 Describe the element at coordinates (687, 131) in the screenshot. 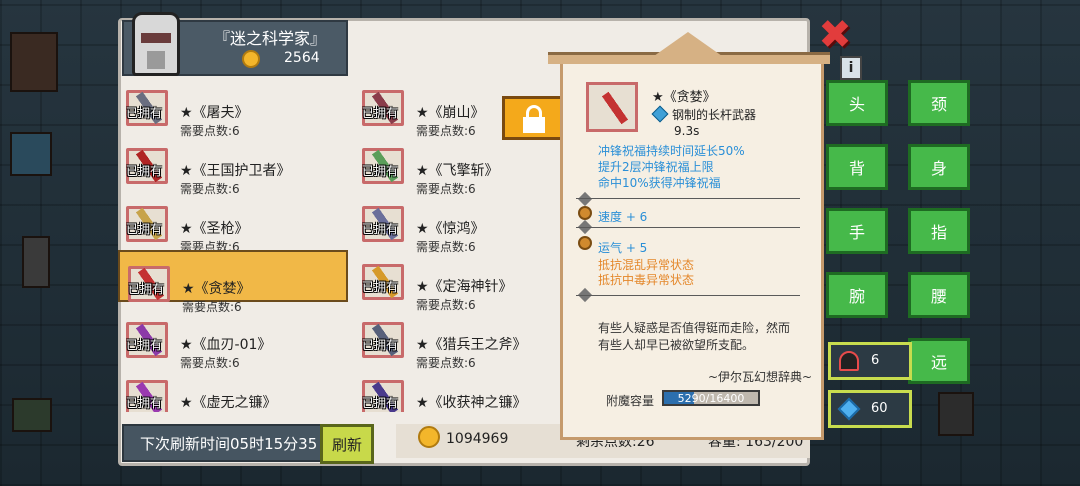

I see `detail-attack-speed: 9.3s` at that location.